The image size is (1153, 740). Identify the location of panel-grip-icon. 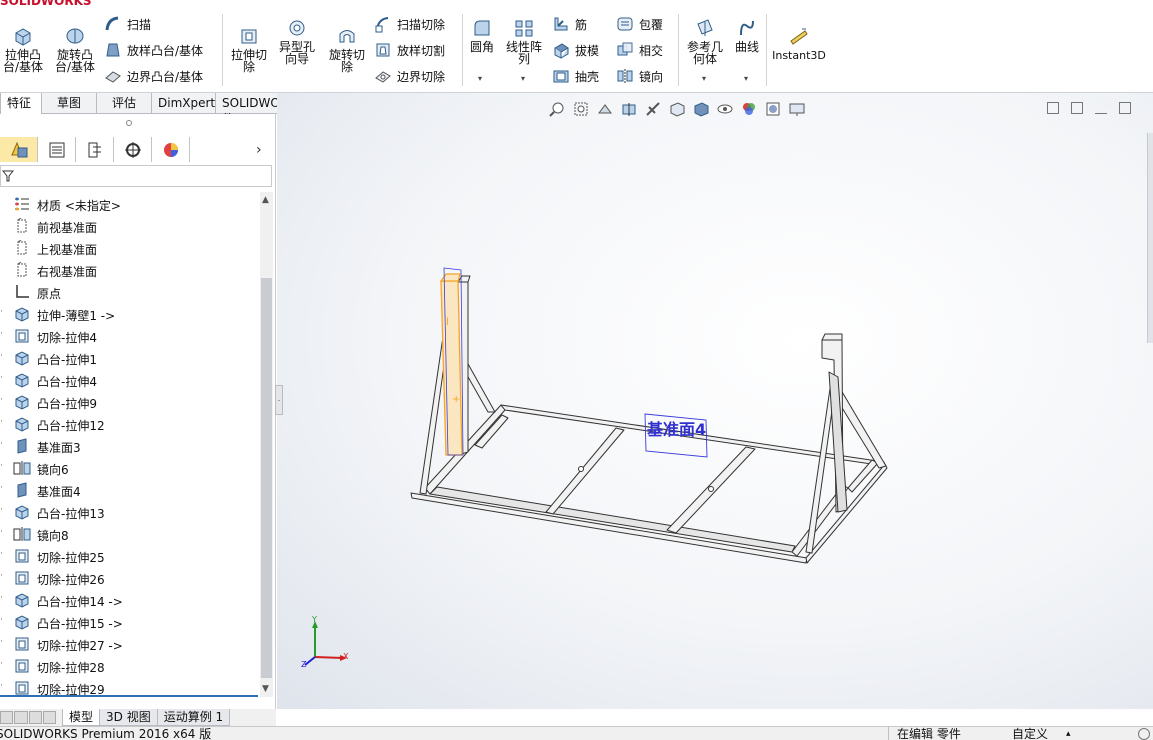
(129, 123).